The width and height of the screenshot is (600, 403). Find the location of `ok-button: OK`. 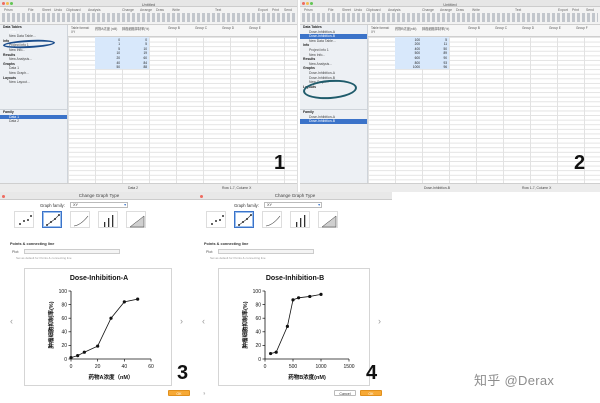

ok-button: OK is located at coordinates (371, 393).